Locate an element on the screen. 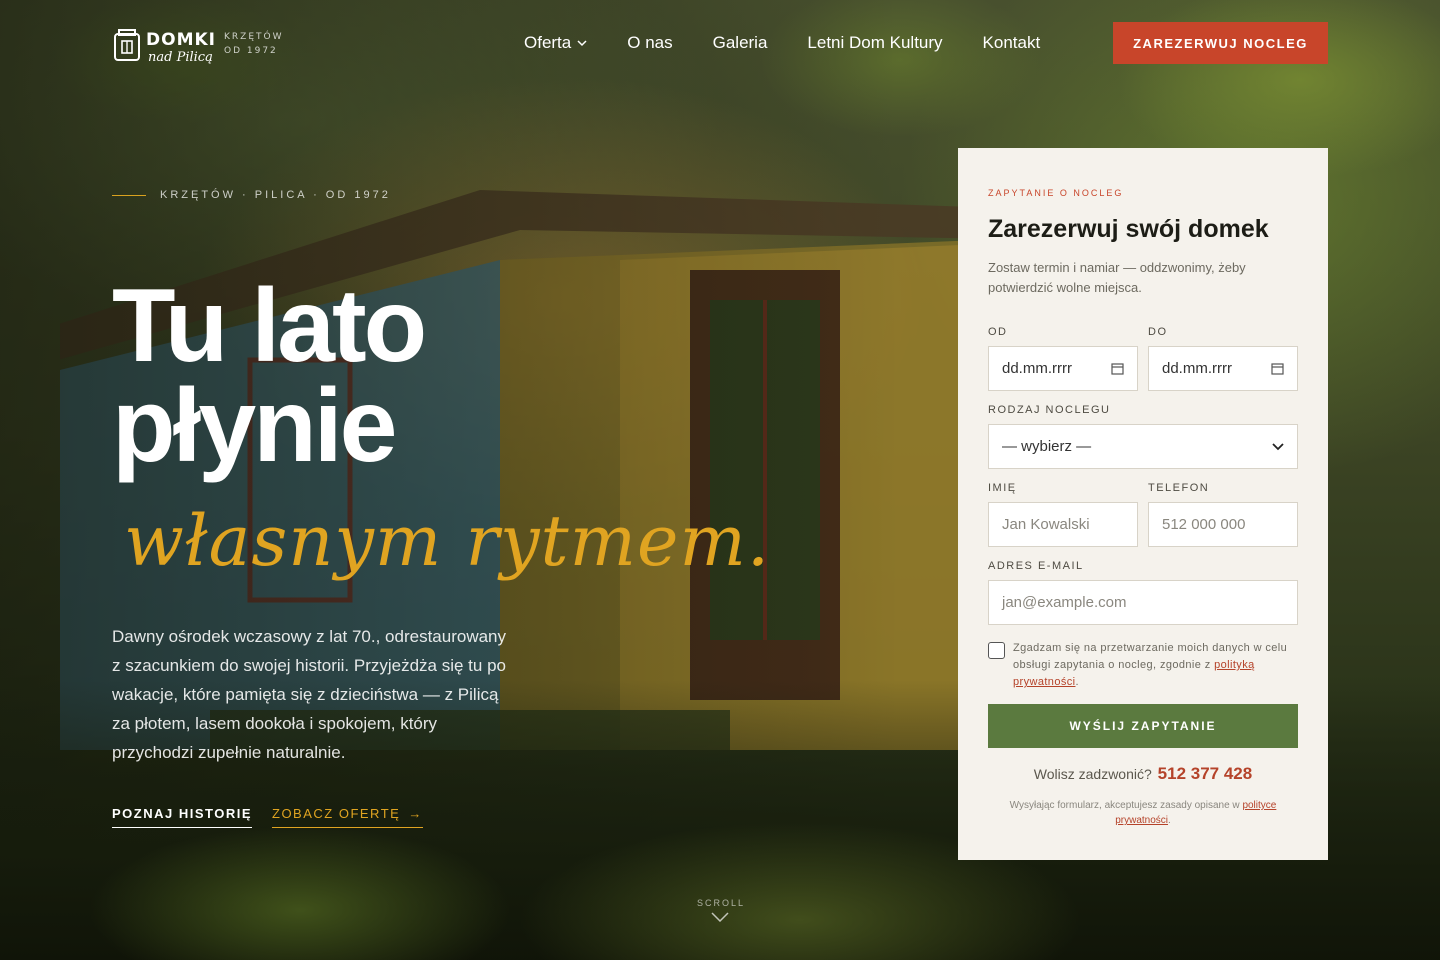 This screenshot has width=1440, height=960. logo-tagline-year: OD 1972 is located at coordinates (251, 51).